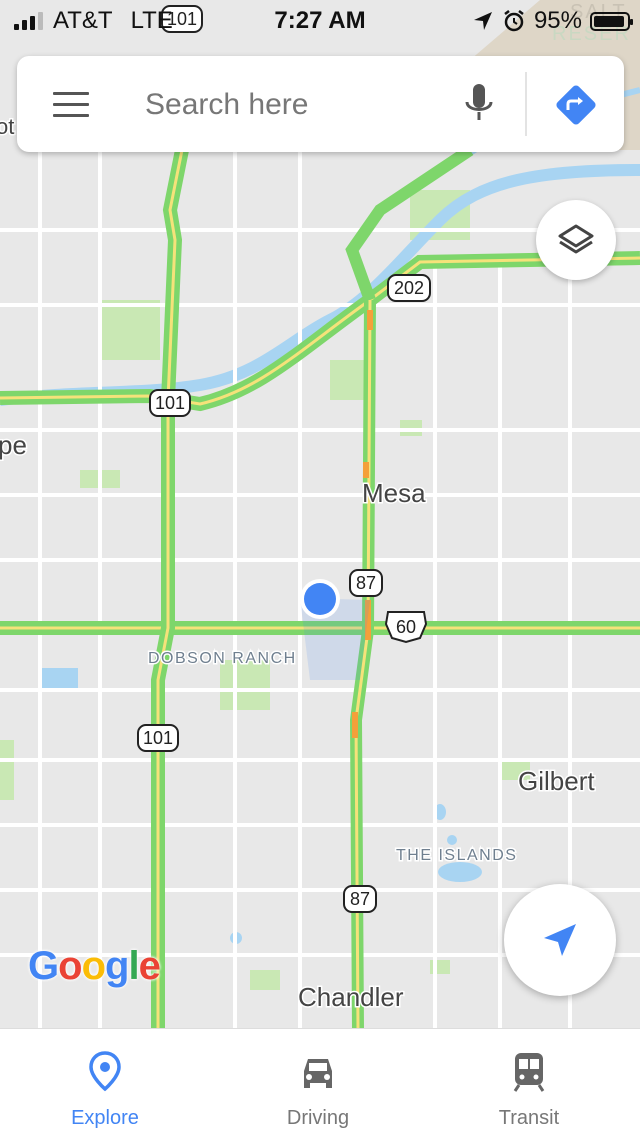  I want to click on nav-label-driving: Driving, so click(318, 1118).